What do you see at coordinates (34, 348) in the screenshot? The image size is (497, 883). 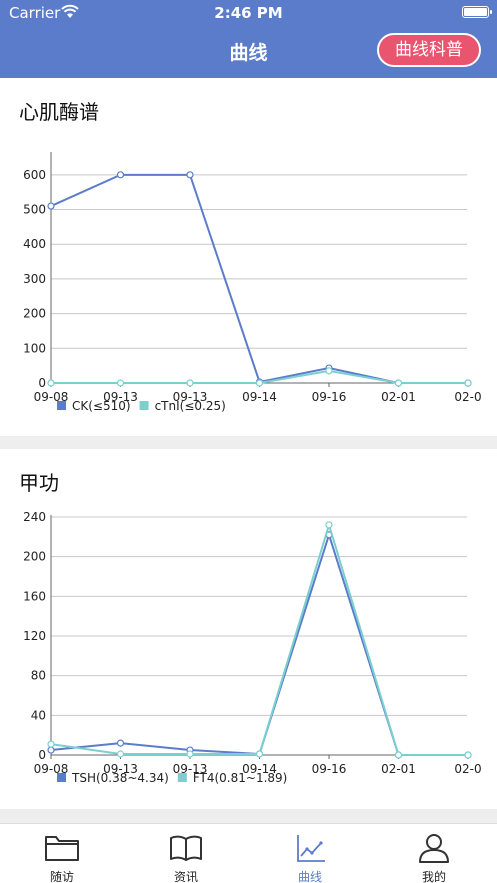 I see `y-tick-label: 100` at bounding box center [34, 348].